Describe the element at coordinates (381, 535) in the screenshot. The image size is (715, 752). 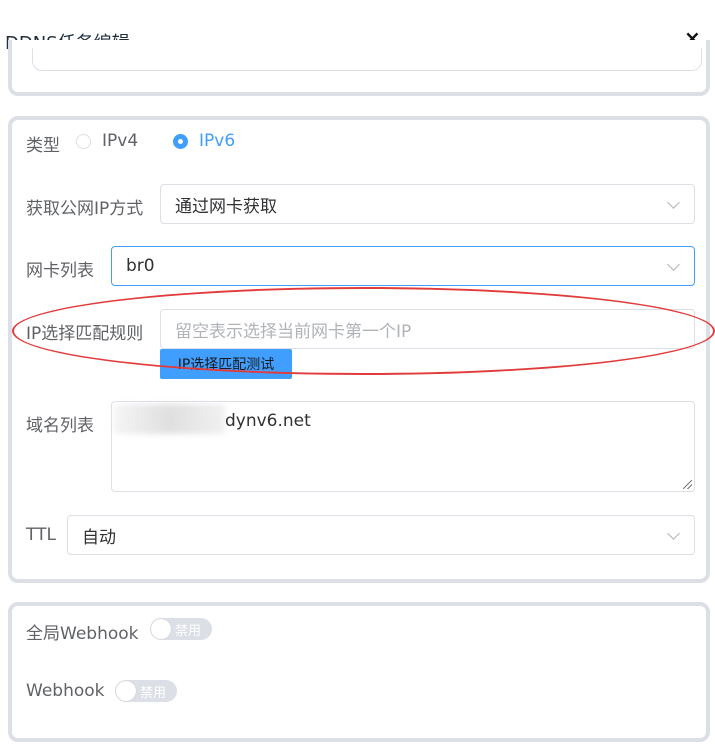
I see `ttl-select: 自动` at that location.